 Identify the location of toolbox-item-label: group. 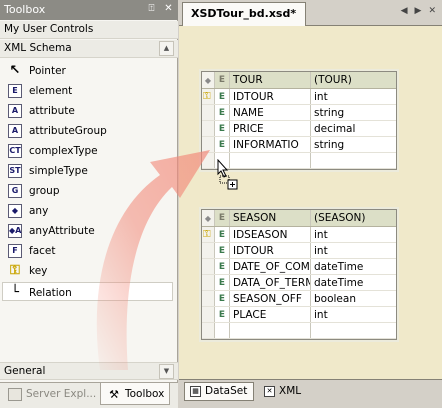
(44, 191).